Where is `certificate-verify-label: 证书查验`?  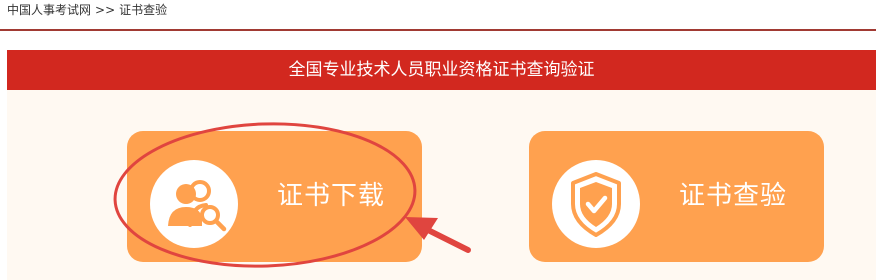
certificate-verify-label: 证书查验 is located at coordinates (733, 196).